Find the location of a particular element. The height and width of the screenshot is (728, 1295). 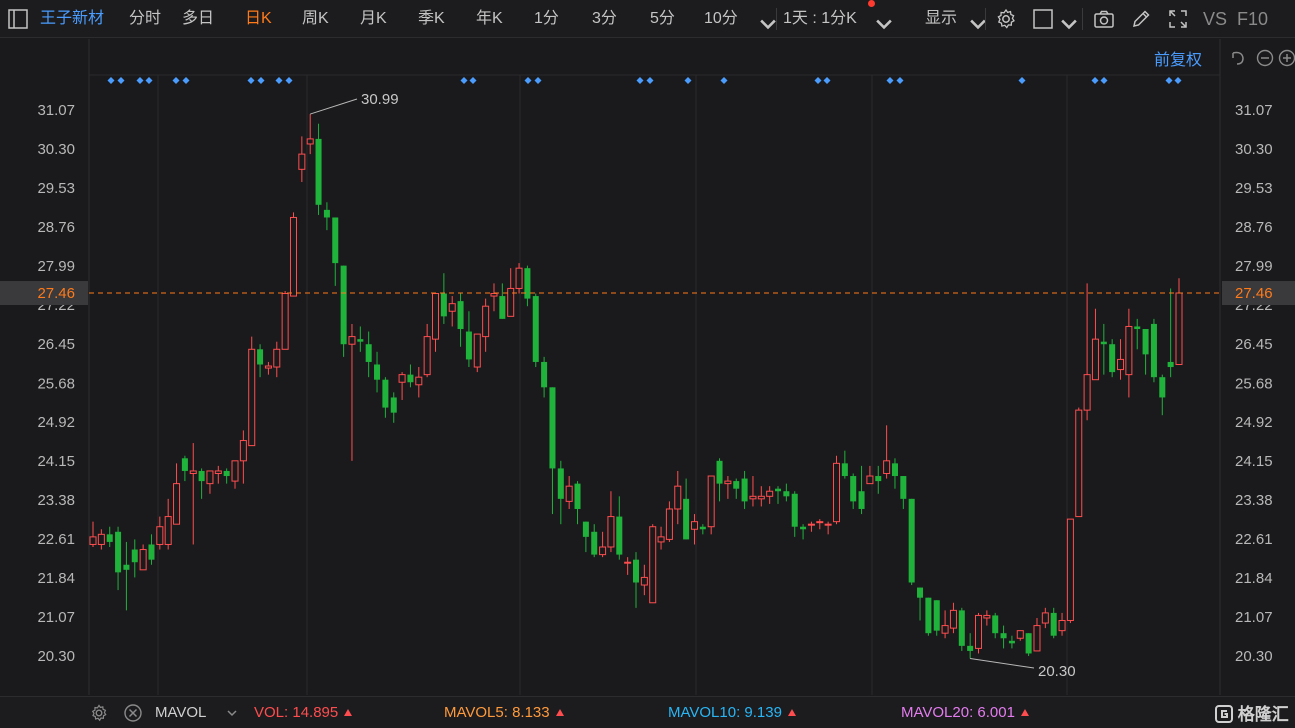

checkbox-icon is located at coordinates (1043, 19).